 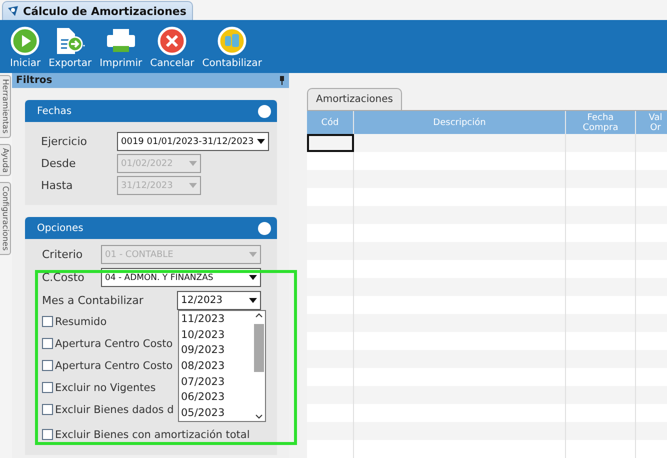 What do you see at coordinates (74, 321) in the screenshot?
I see `checkbox-option: Resumido` at bounding box center [74, 321].